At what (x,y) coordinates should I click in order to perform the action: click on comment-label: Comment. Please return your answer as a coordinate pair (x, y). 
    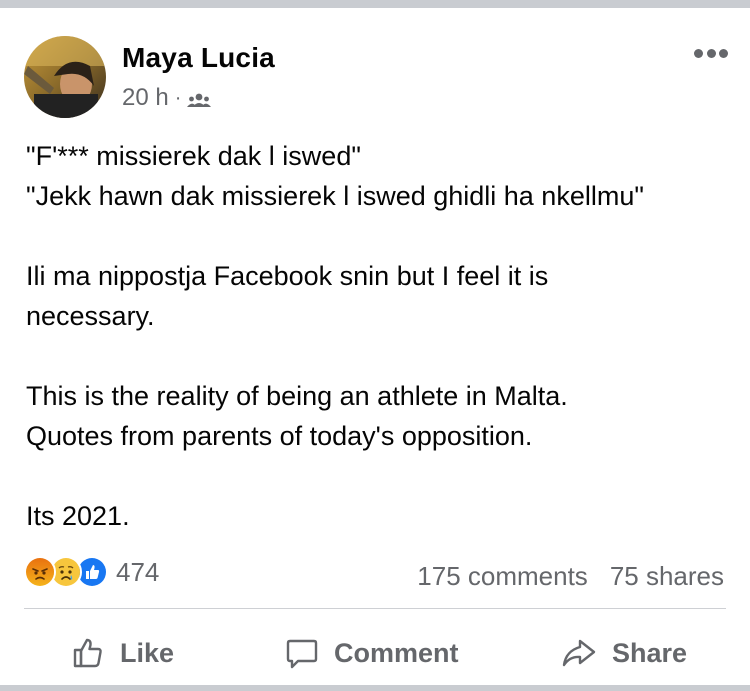
    Looking at the image, I should click on (396, 652).